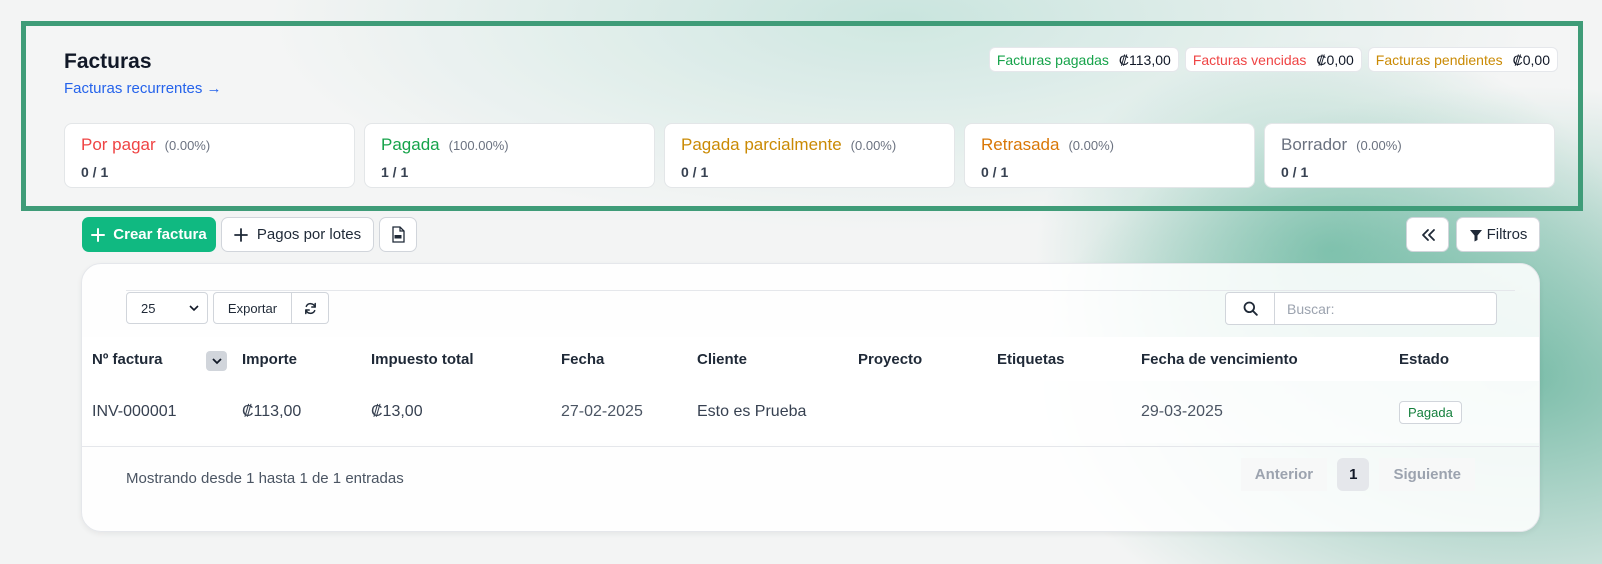 Image resolution: width=1602 pixels, height=564 pixels. Describe the element at coordinates (1386, 308) in the screenshot. I see `search-input` at that location.